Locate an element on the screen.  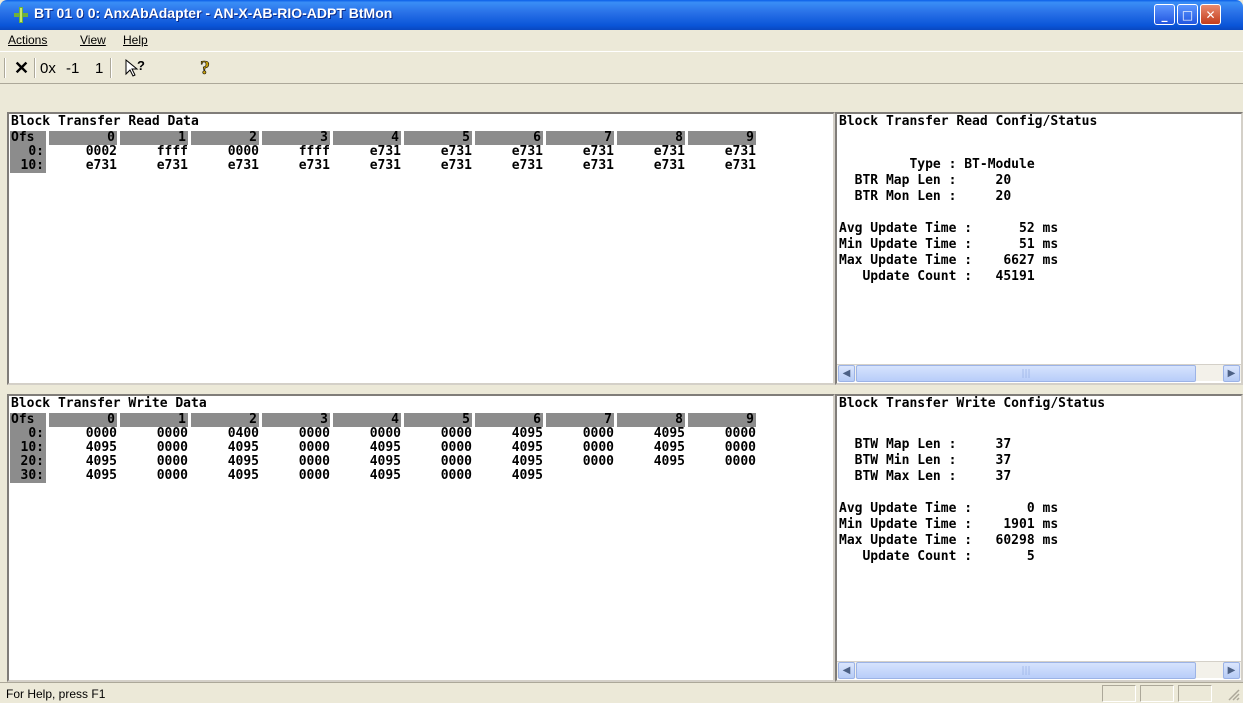
read-status-scrollbar: ◀ ||| ▶ is located at coordinates (1039, 373).